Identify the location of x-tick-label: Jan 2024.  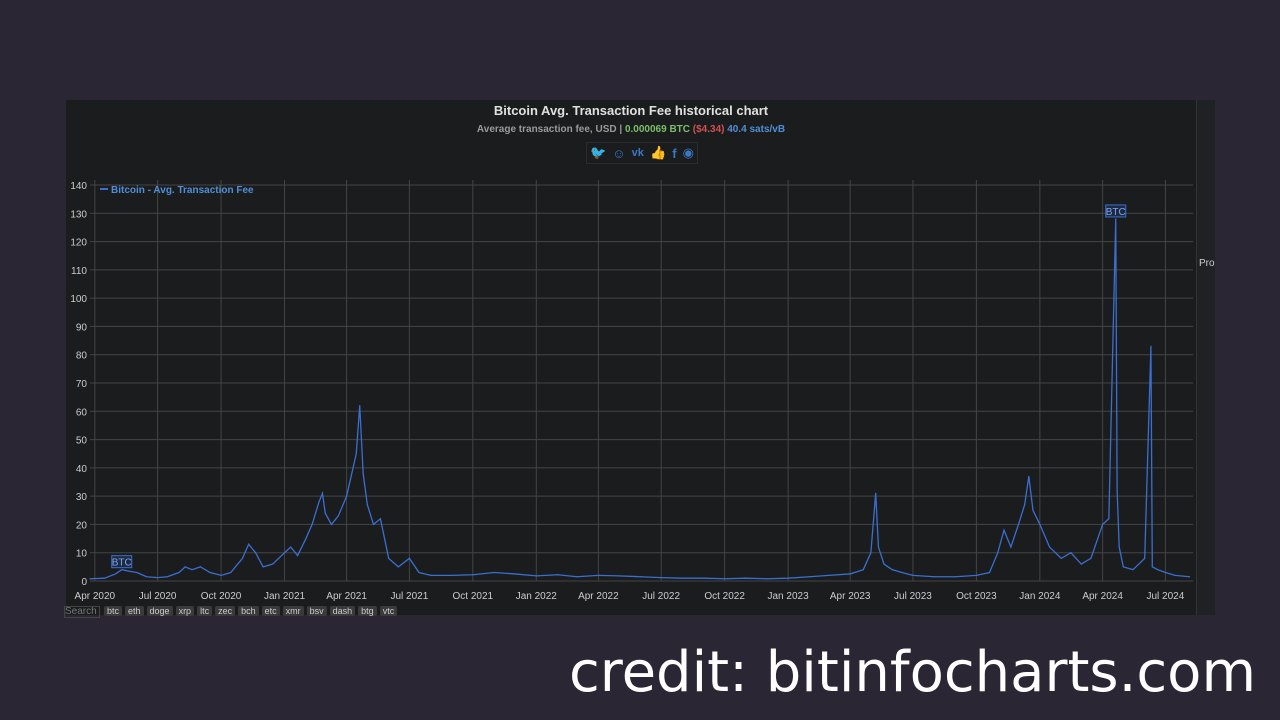
(1040, 596).